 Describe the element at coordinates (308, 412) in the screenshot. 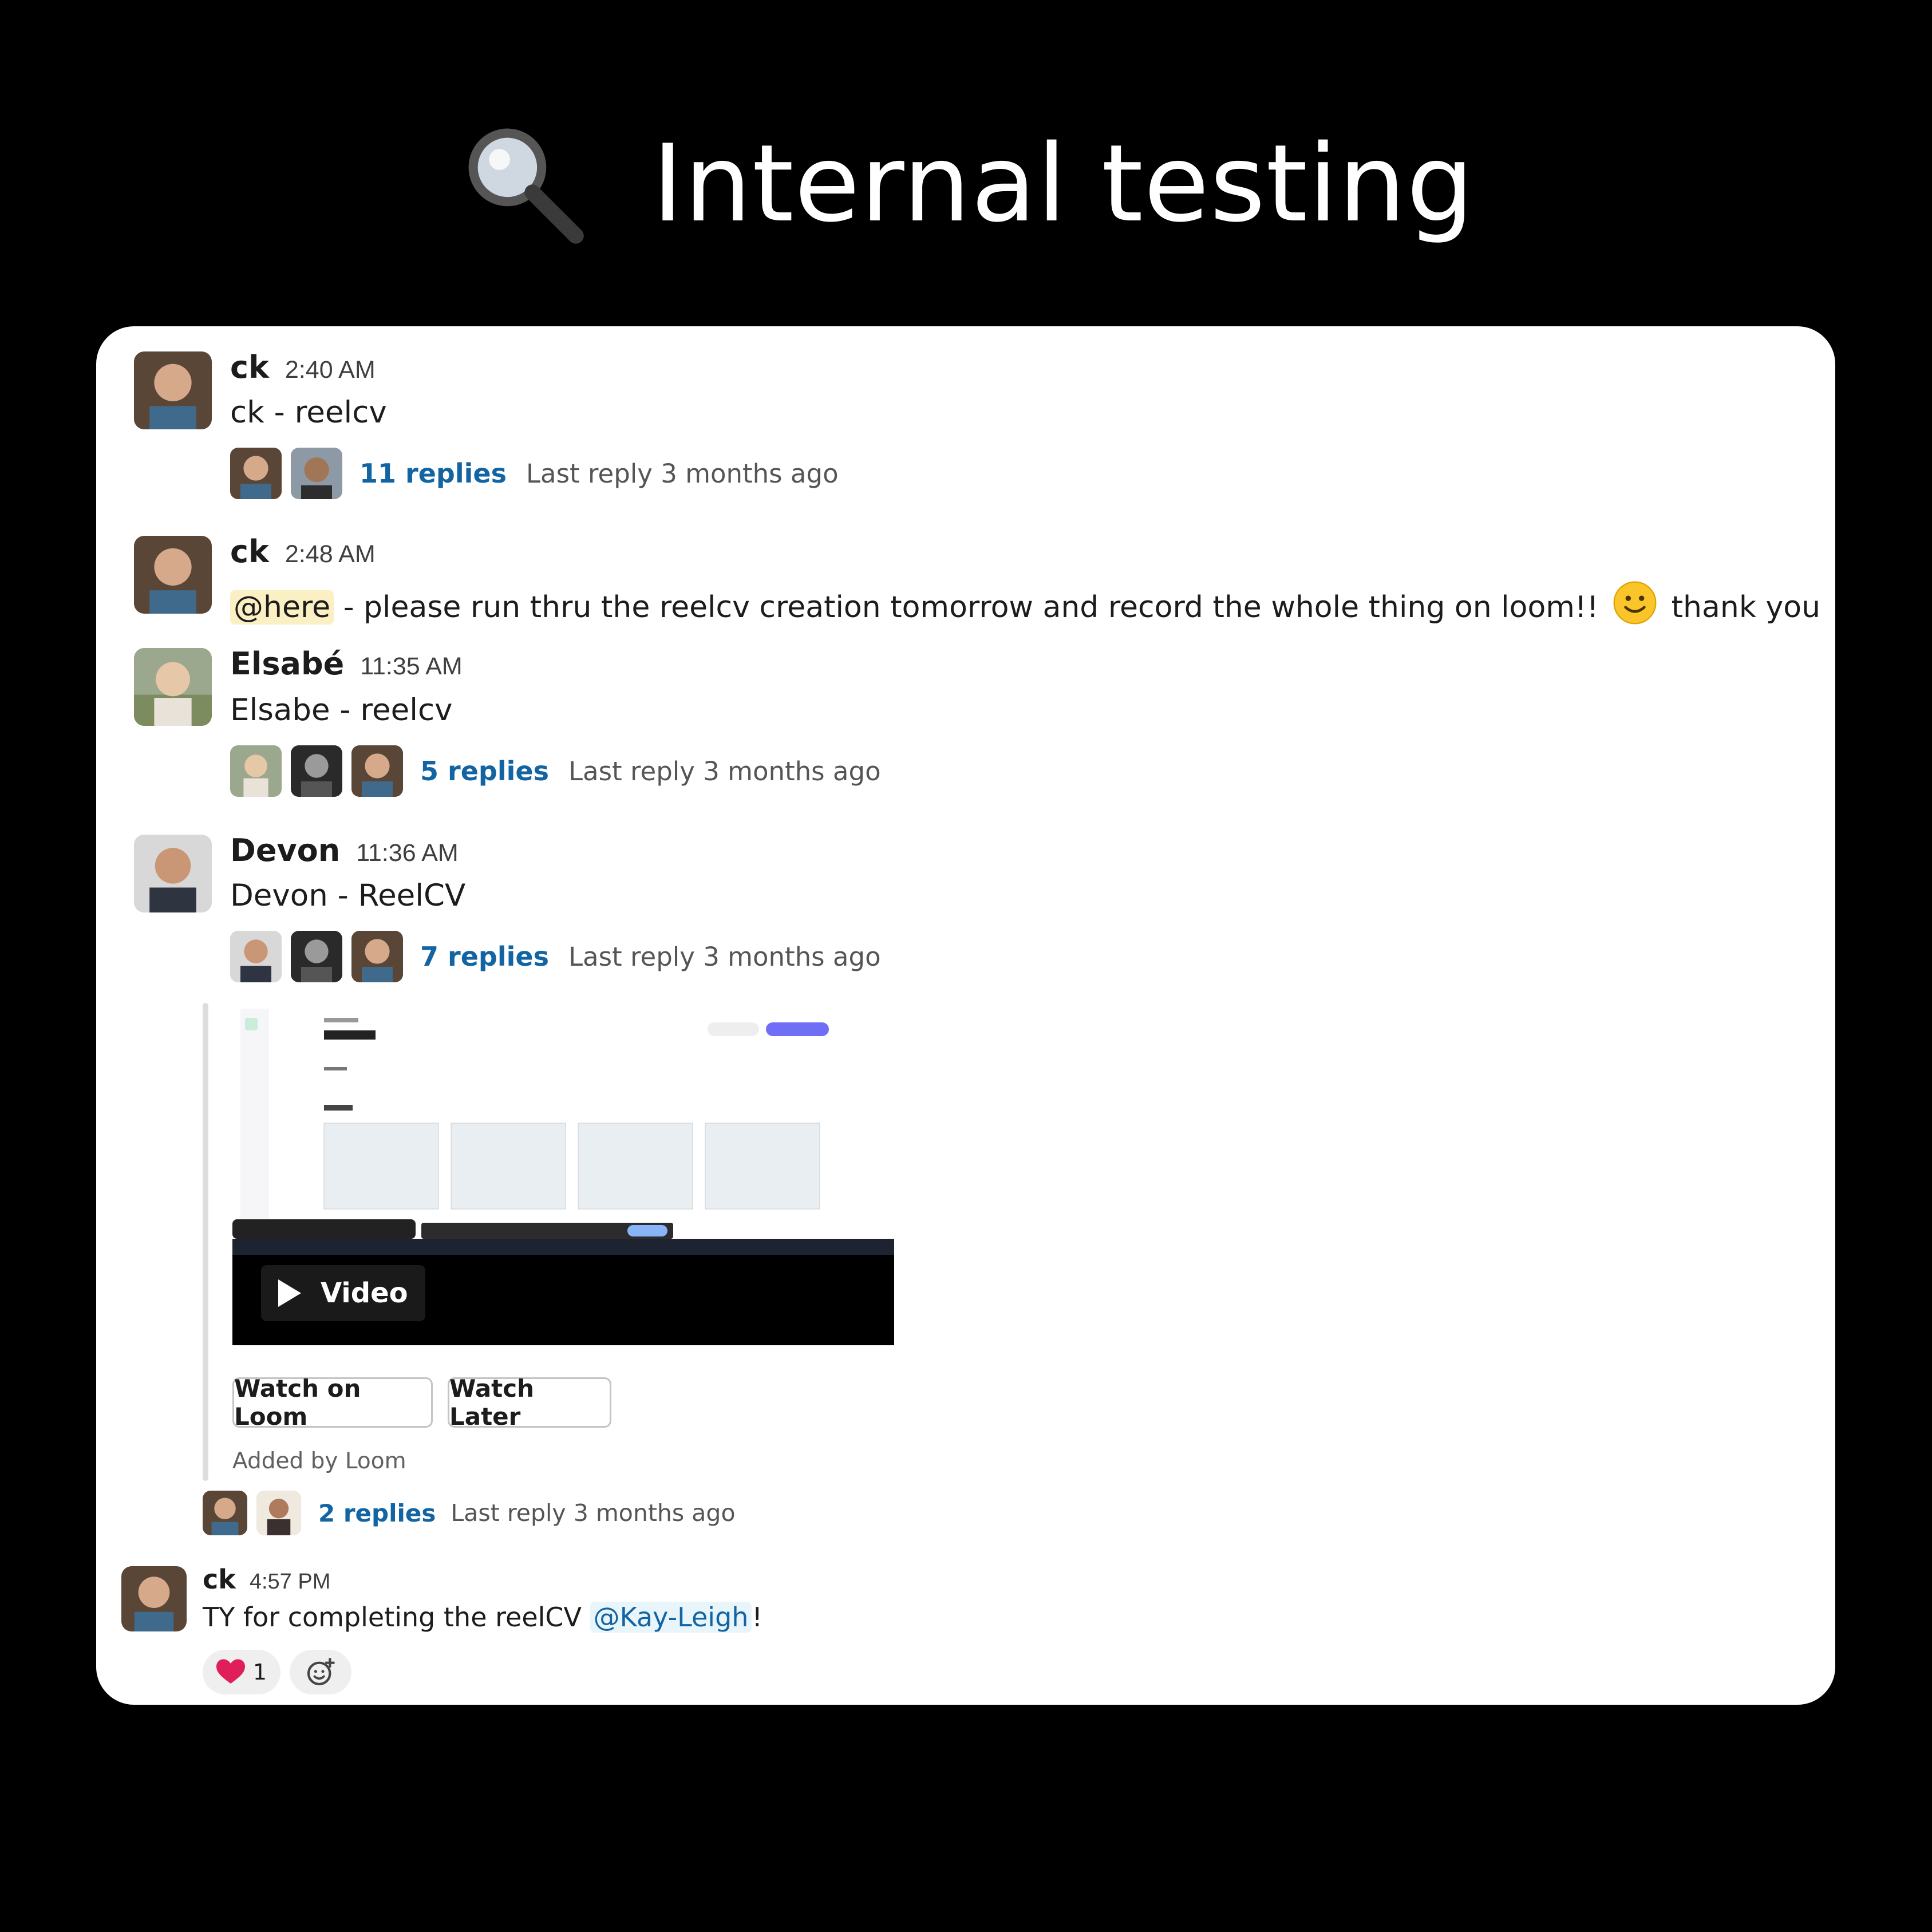

I see `message-text: ck - reelcv` at that location.